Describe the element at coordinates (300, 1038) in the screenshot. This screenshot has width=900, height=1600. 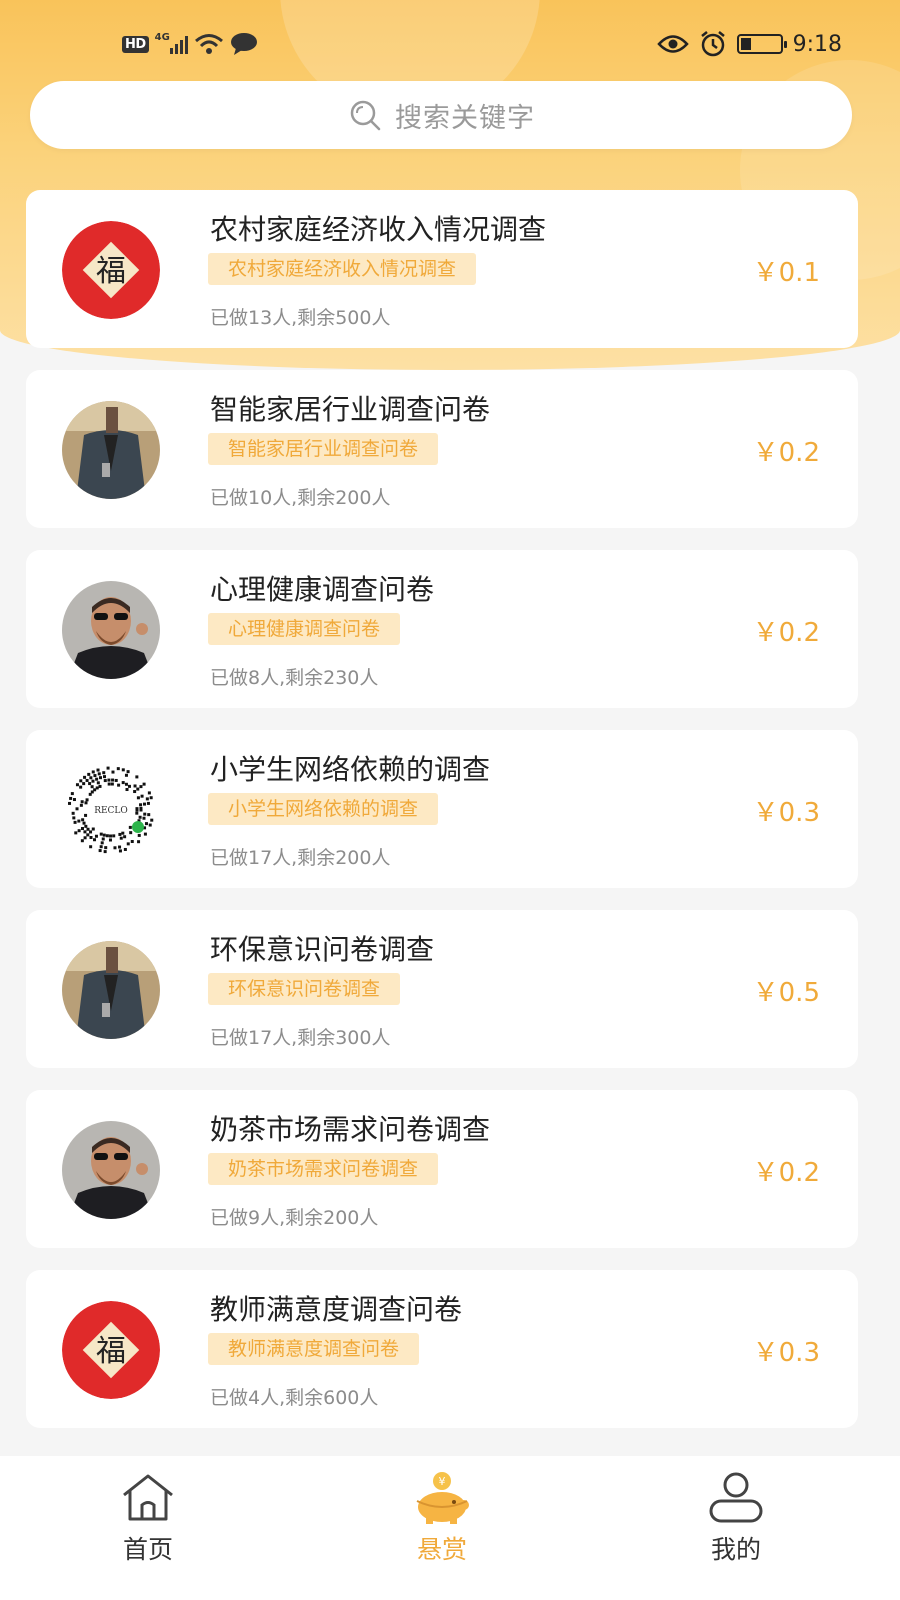
I see `survey-stats: 已做17人,剩余300人` at that location.